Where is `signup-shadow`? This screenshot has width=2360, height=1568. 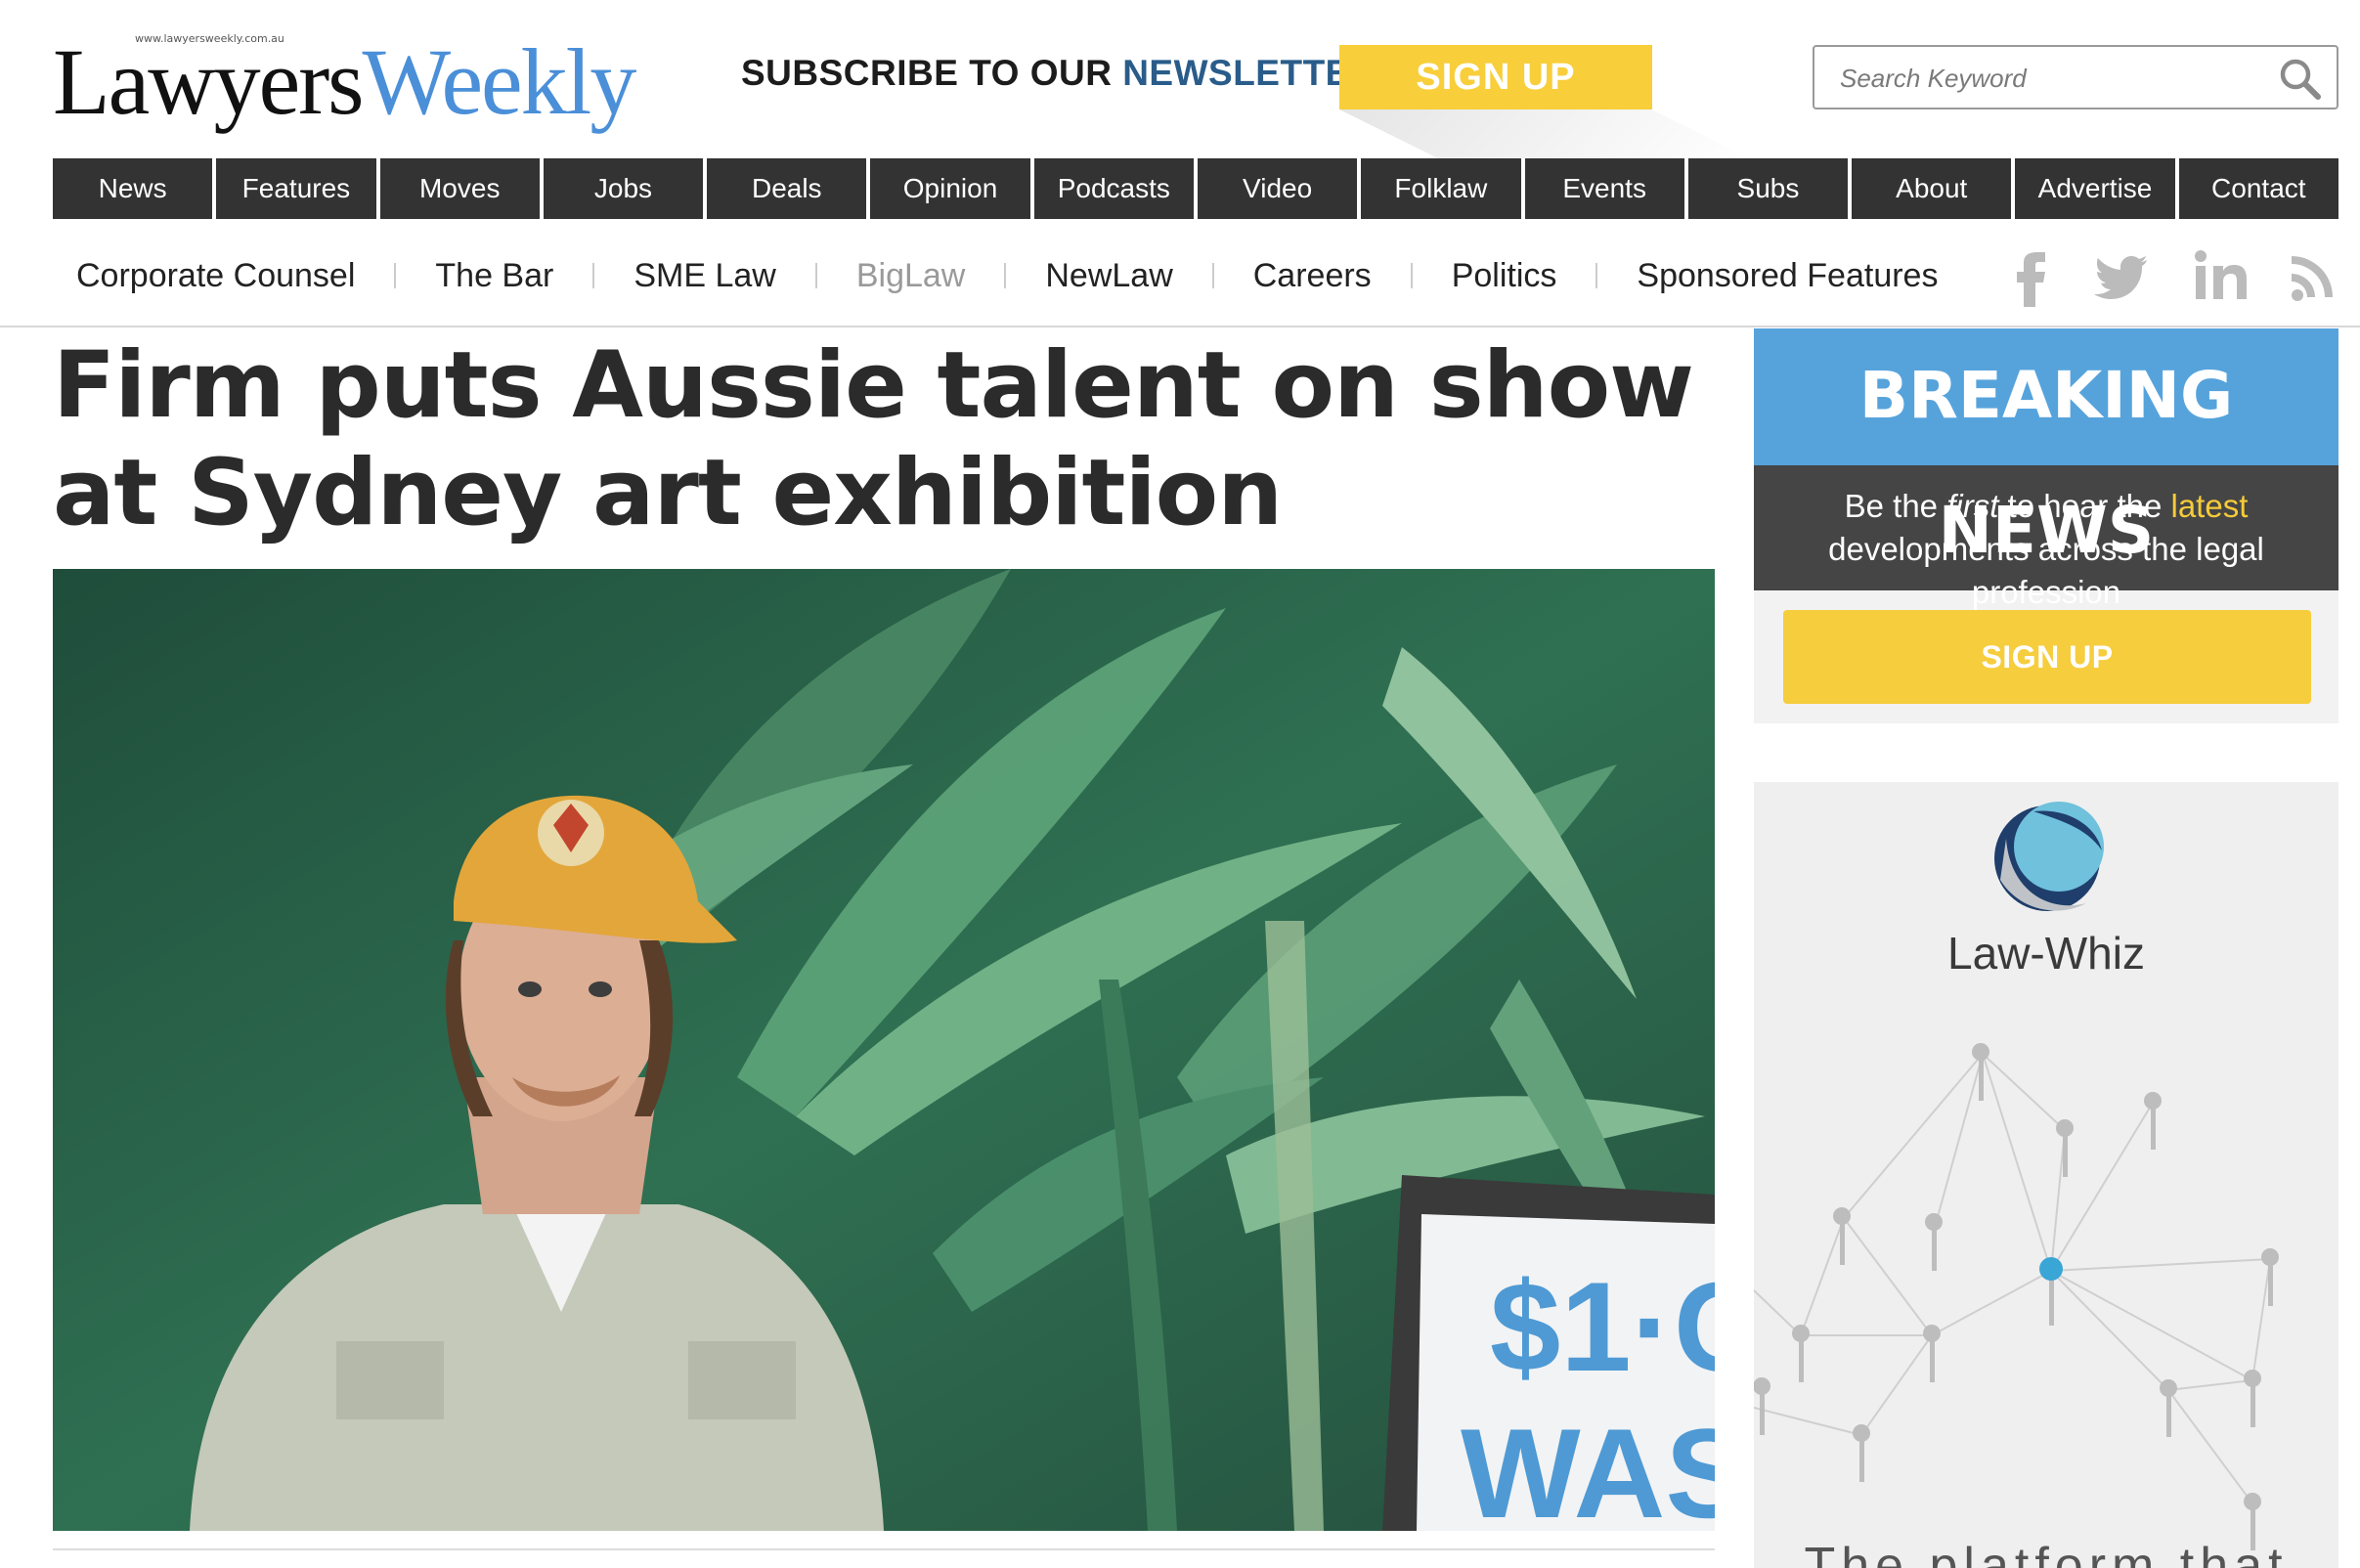
signup-shadow is located at coordinates (1544, 134).